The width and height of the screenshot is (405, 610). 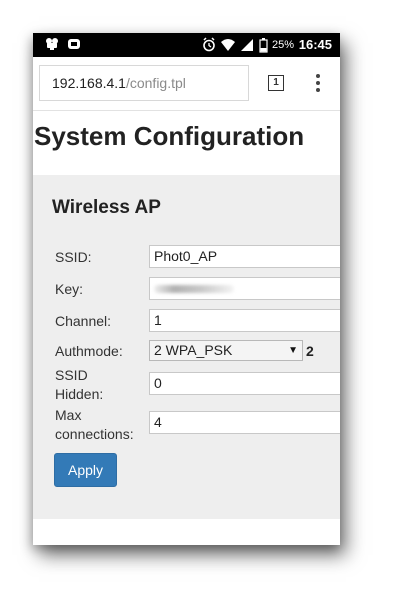 What do you see at coordinates (71, 375) in the screenshot?
I see `ssid-hidden-label-line1: SSID` at bounding box center [71, 375].